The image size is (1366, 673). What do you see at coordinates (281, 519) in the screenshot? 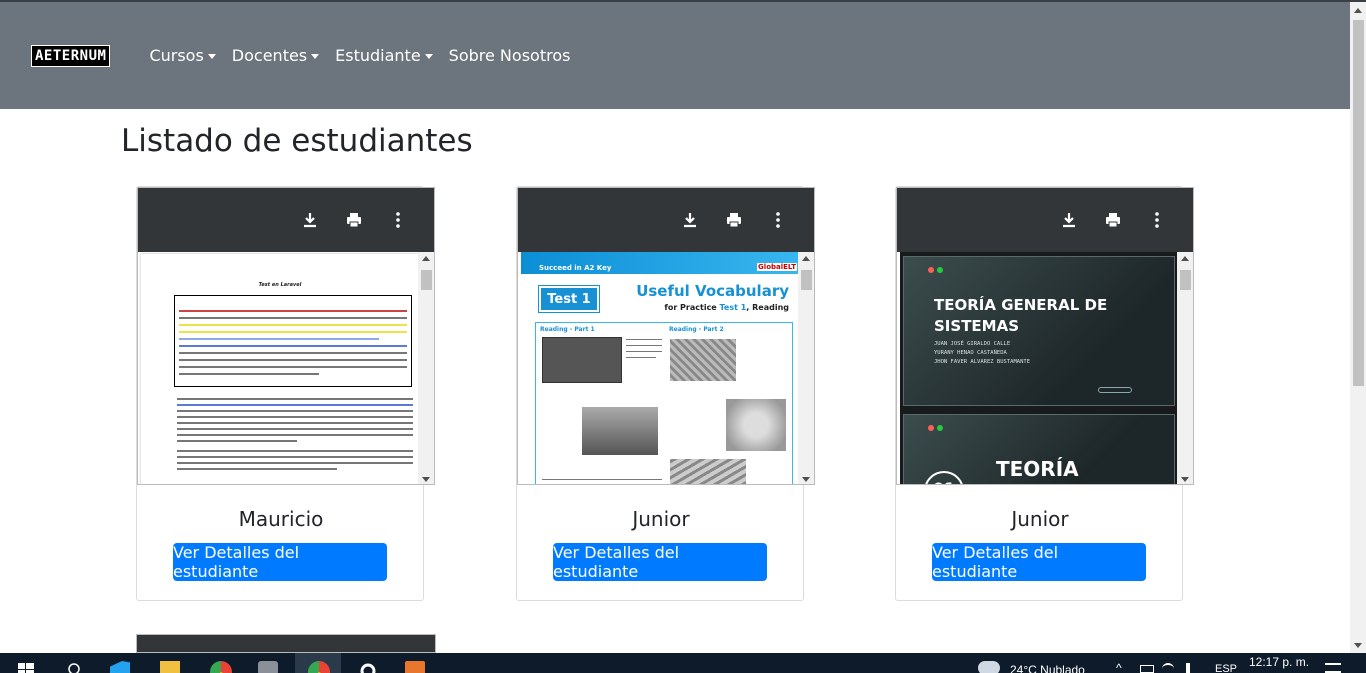
I see `student-name: Mauricio` at bounding box center [281, 519].